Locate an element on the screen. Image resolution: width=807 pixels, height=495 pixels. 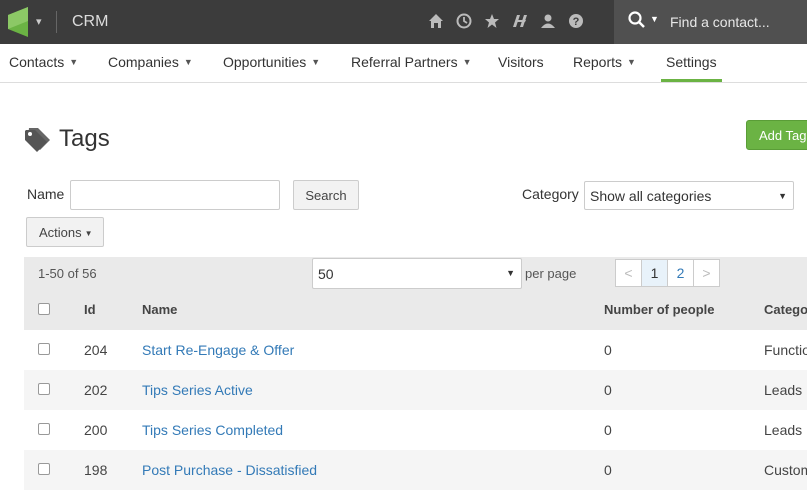
help-icon: ? is located at coordinates (576, 21).